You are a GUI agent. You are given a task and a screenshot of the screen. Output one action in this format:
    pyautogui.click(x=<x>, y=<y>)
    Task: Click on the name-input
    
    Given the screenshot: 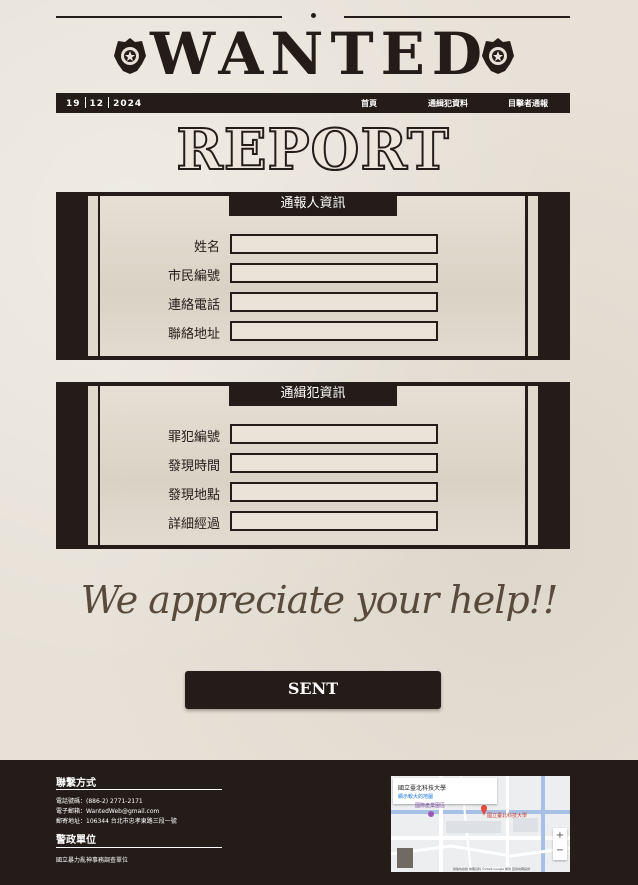 What is the action you would take?
    pyautogui.click(x=334, y=244)
    